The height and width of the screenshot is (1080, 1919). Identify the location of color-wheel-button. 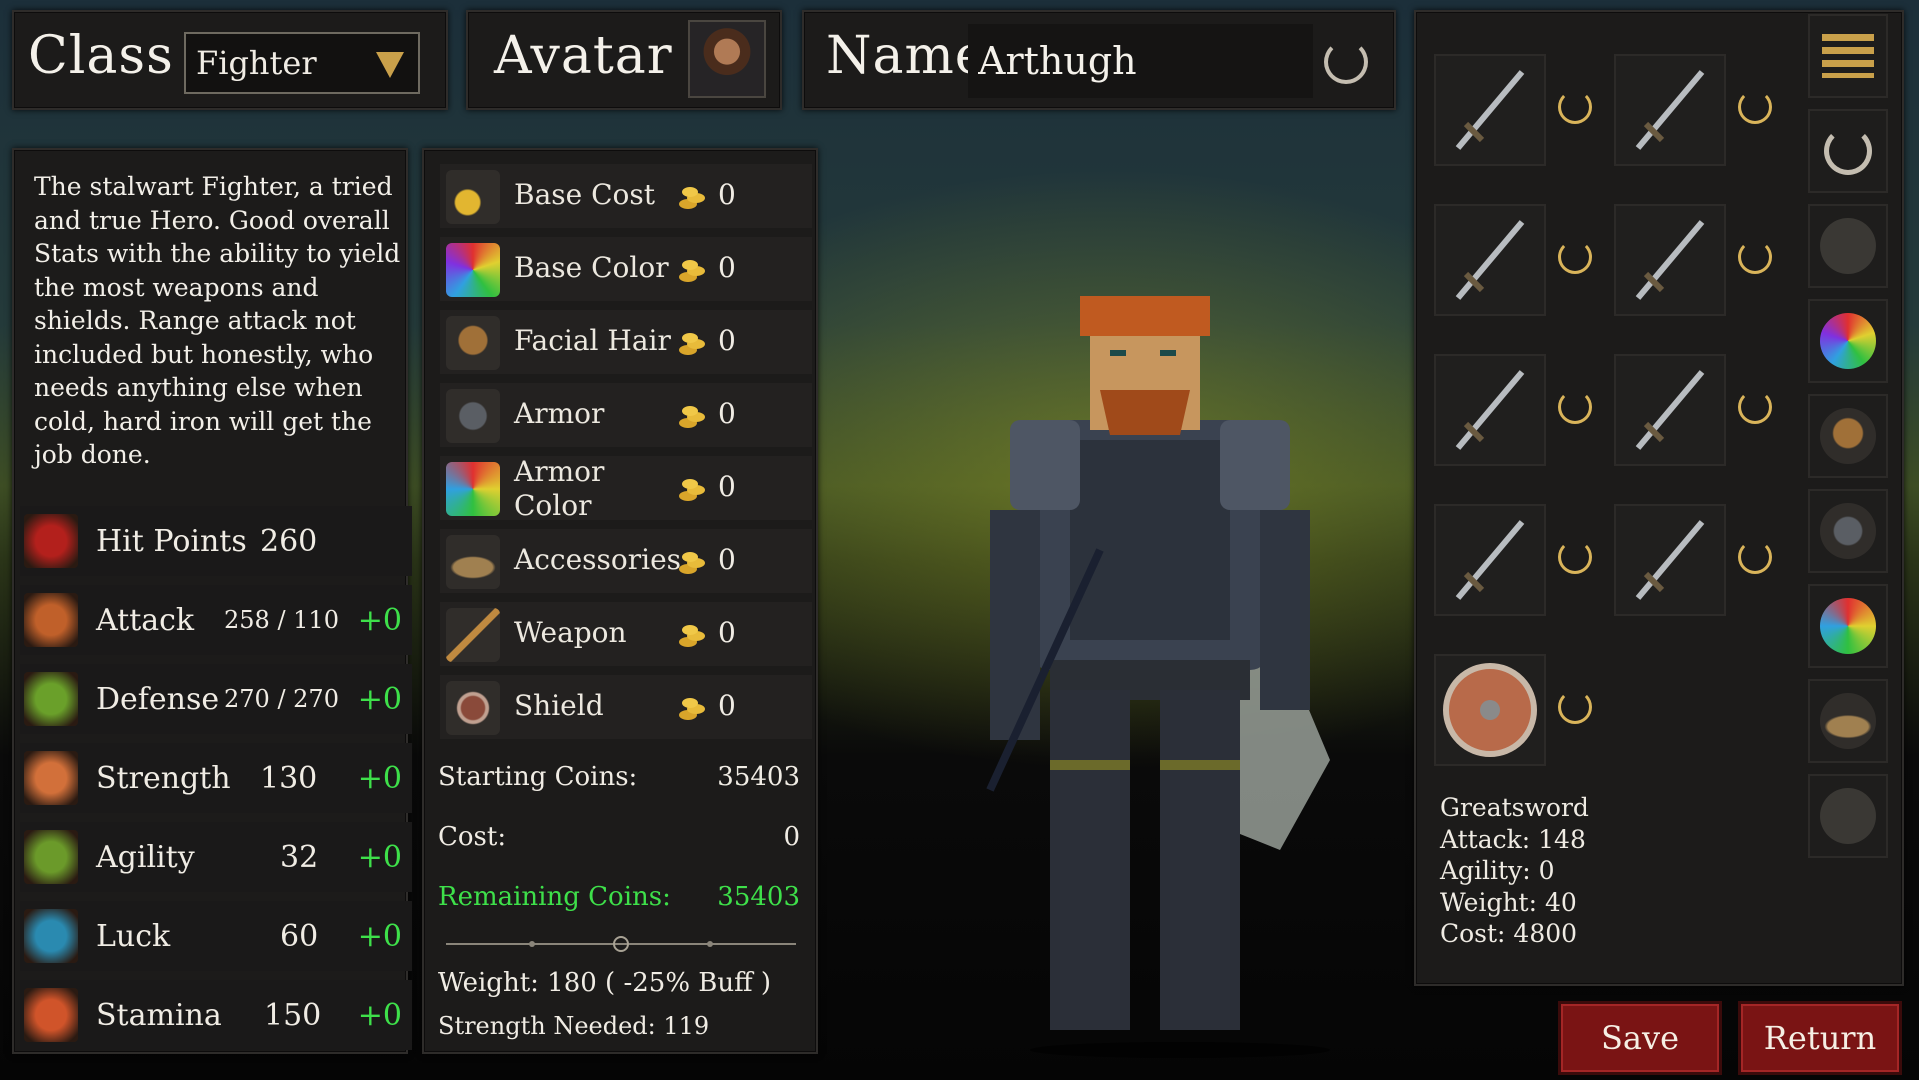
(1848, 341).